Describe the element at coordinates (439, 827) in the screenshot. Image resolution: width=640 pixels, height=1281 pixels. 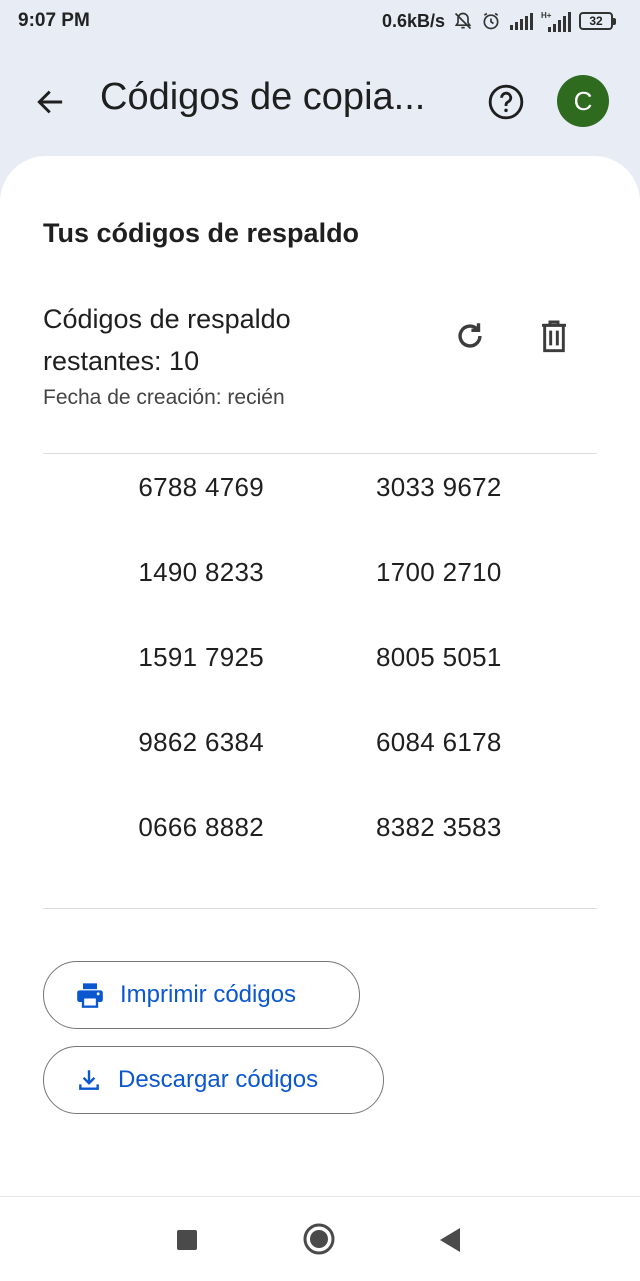
I see `backup-code: 8382 3583` at that location.